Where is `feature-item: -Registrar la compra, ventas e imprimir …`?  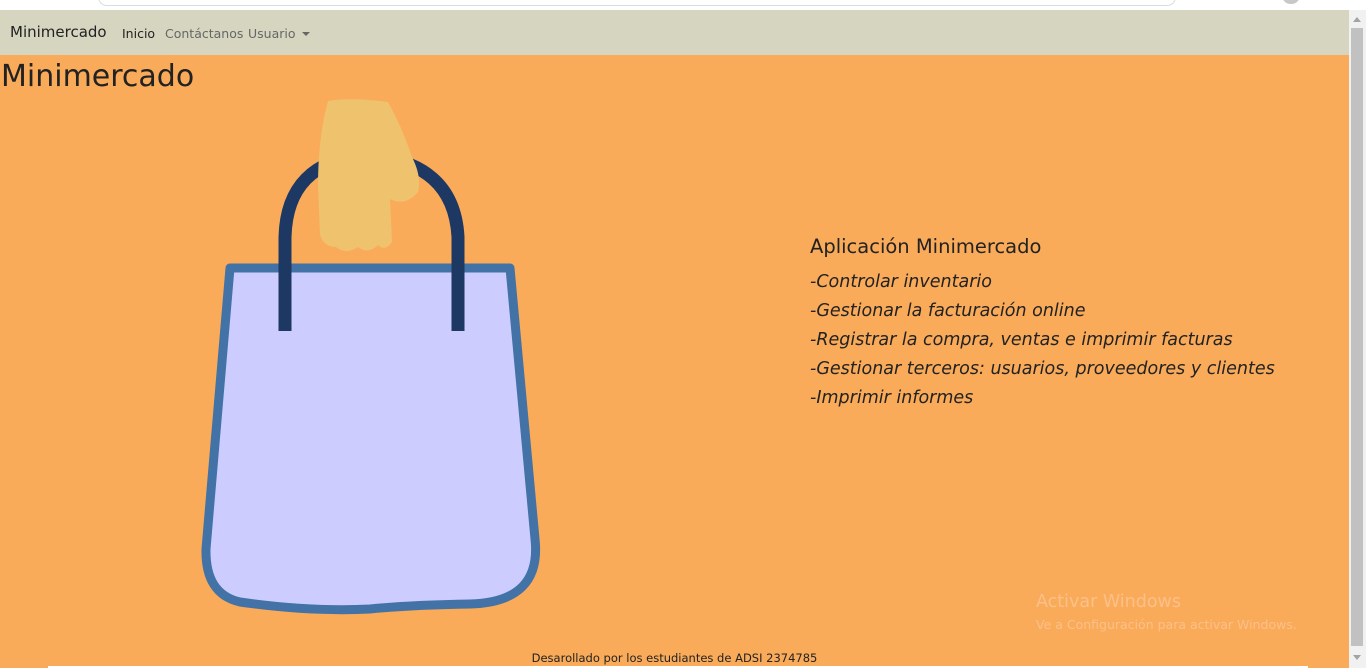 feature-item: -Registrar la compra, ventas e imprimir … is located at coordinates (1021, 340).